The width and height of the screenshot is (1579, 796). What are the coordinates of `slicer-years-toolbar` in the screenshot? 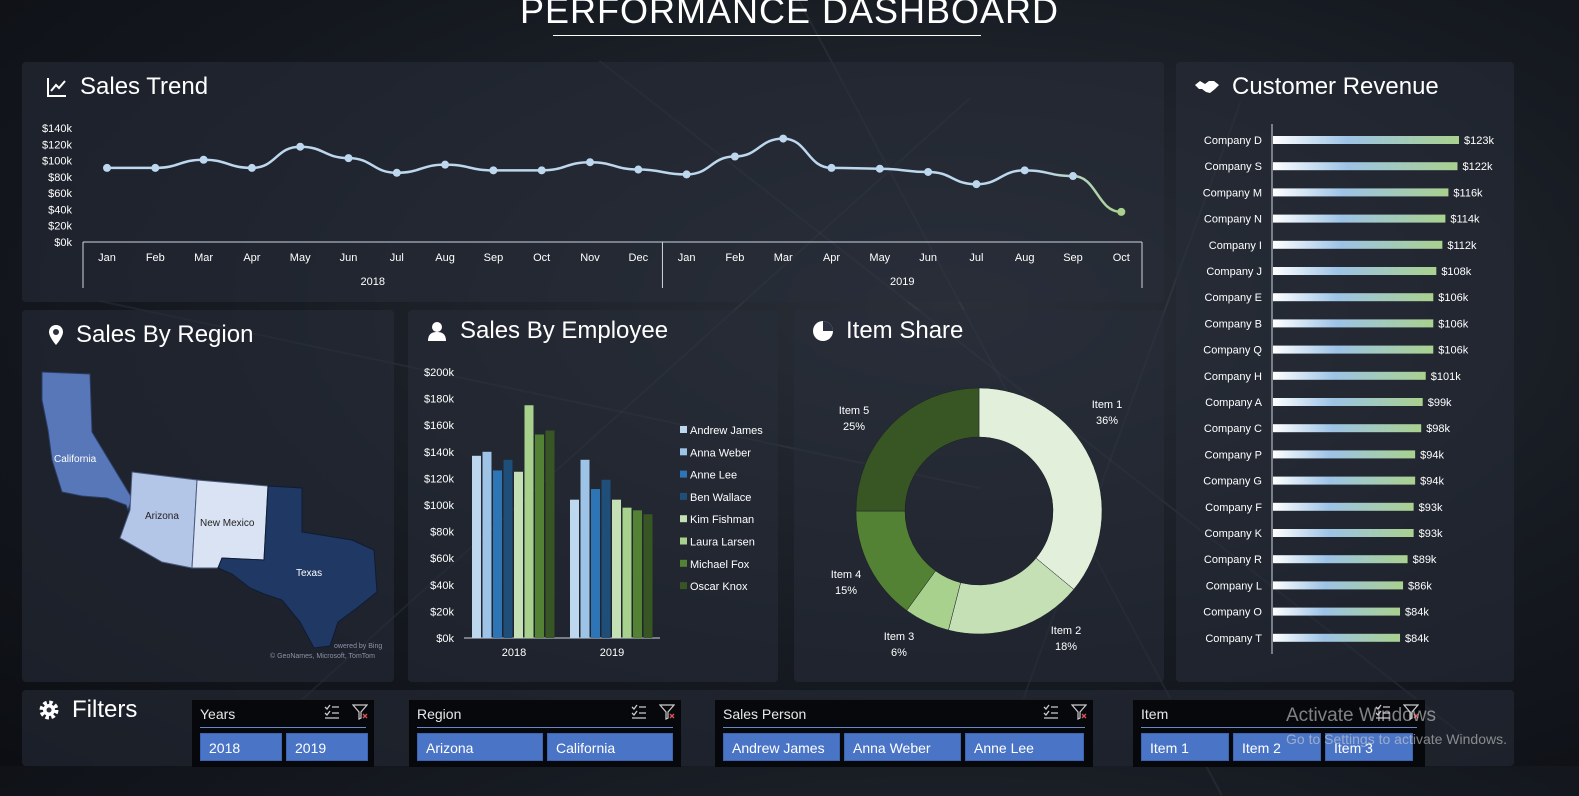 It's located at (346, 712).